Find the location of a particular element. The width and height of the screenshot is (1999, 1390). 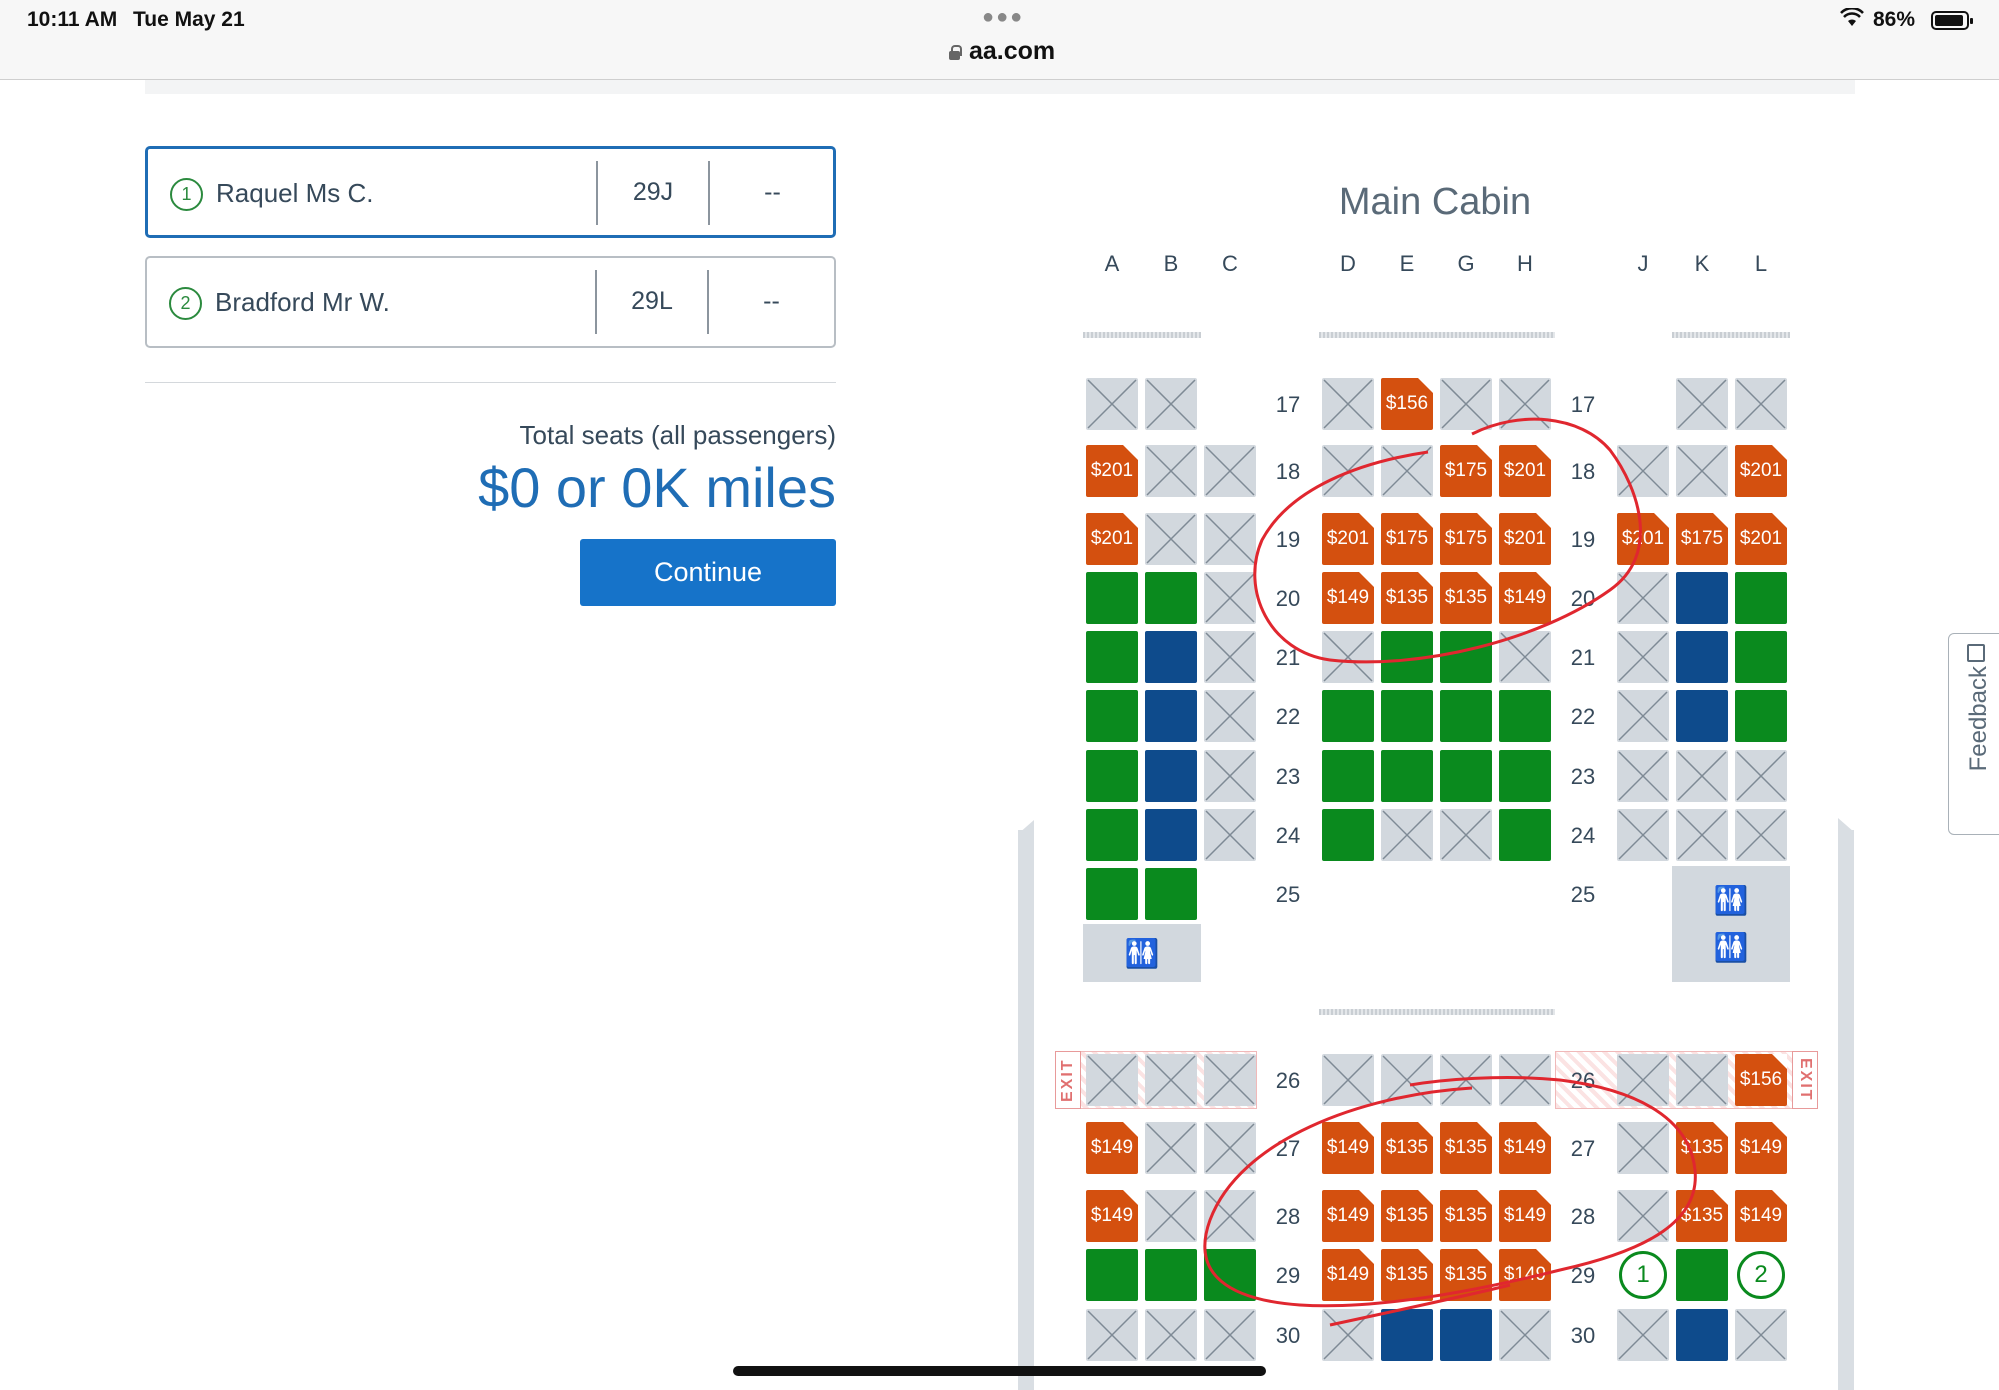

seat-28h: $149 is located at coordinates (1525, 1216).